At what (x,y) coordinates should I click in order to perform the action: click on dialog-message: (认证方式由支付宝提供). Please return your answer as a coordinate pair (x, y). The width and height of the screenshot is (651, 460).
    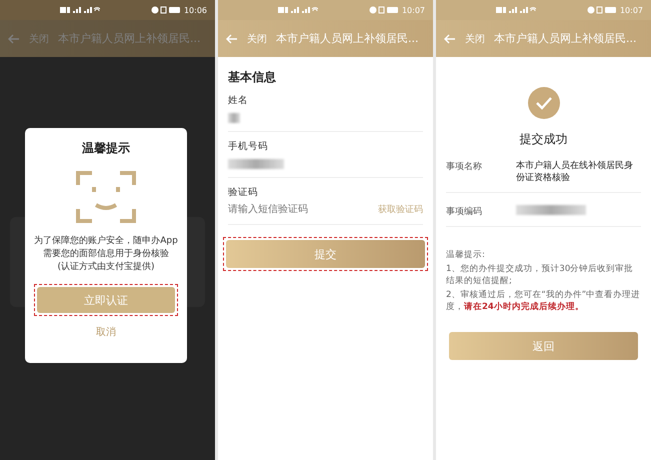
    Looking at the image, I should click on (106, 267).